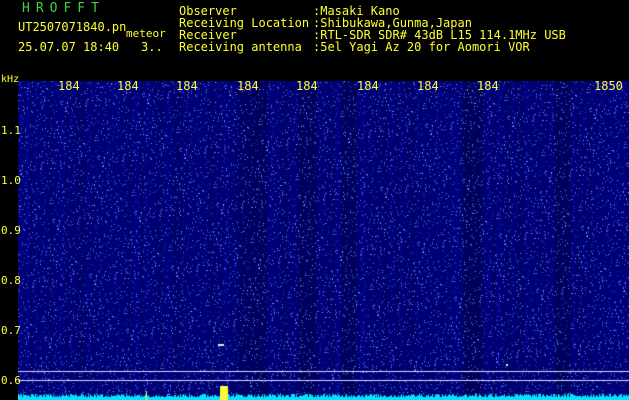  What do you see at coordinates (11, 230) in the screenshot?
I see `y-tick-label: 0.9` at bounding box center [11, 230].